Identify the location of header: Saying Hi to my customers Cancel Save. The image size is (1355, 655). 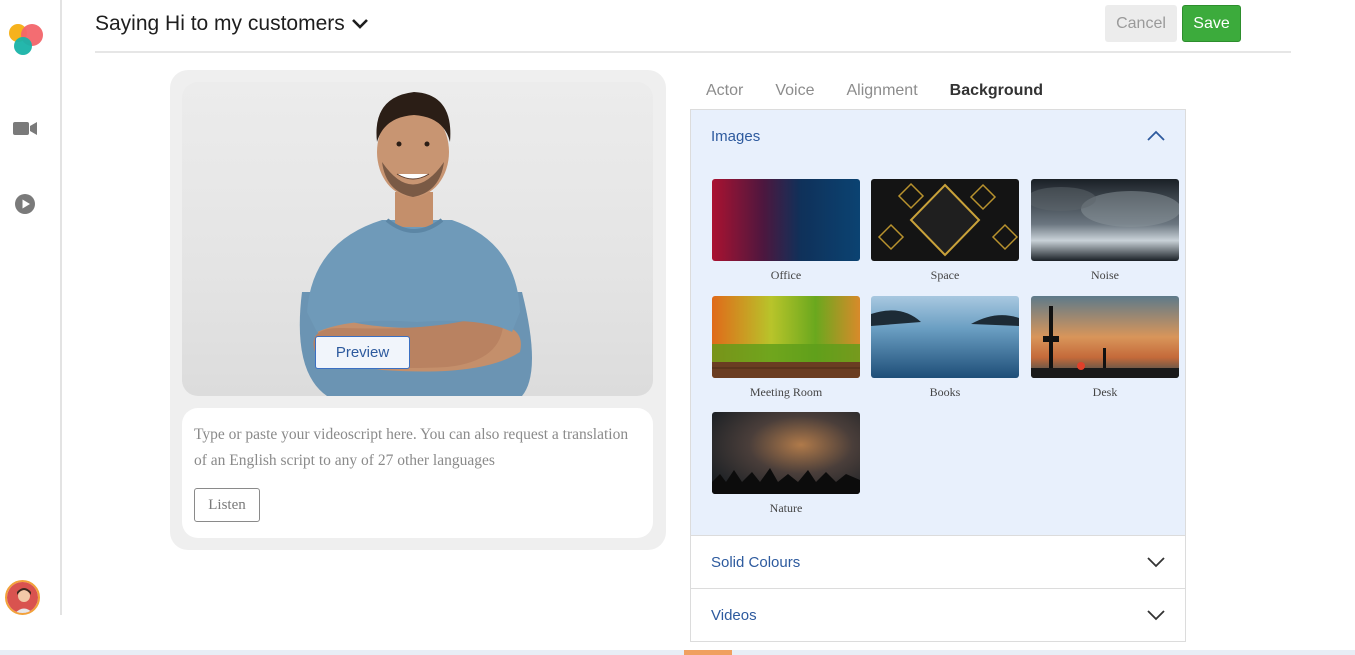
(693, 26).